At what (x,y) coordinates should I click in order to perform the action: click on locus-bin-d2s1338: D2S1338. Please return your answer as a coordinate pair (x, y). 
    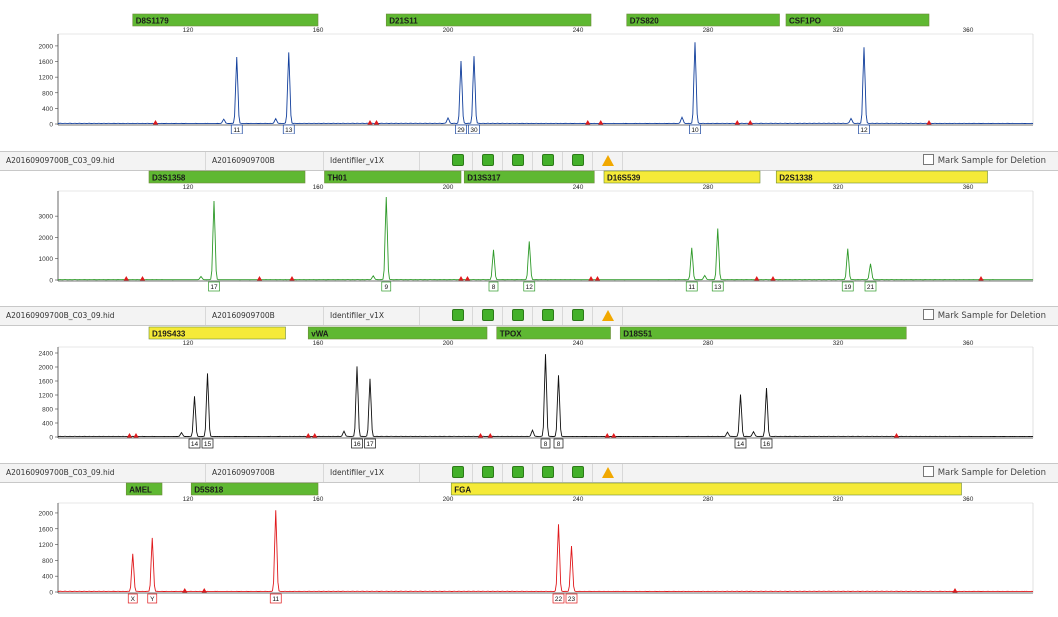
    Looking at the image, I should click on (881, 177).